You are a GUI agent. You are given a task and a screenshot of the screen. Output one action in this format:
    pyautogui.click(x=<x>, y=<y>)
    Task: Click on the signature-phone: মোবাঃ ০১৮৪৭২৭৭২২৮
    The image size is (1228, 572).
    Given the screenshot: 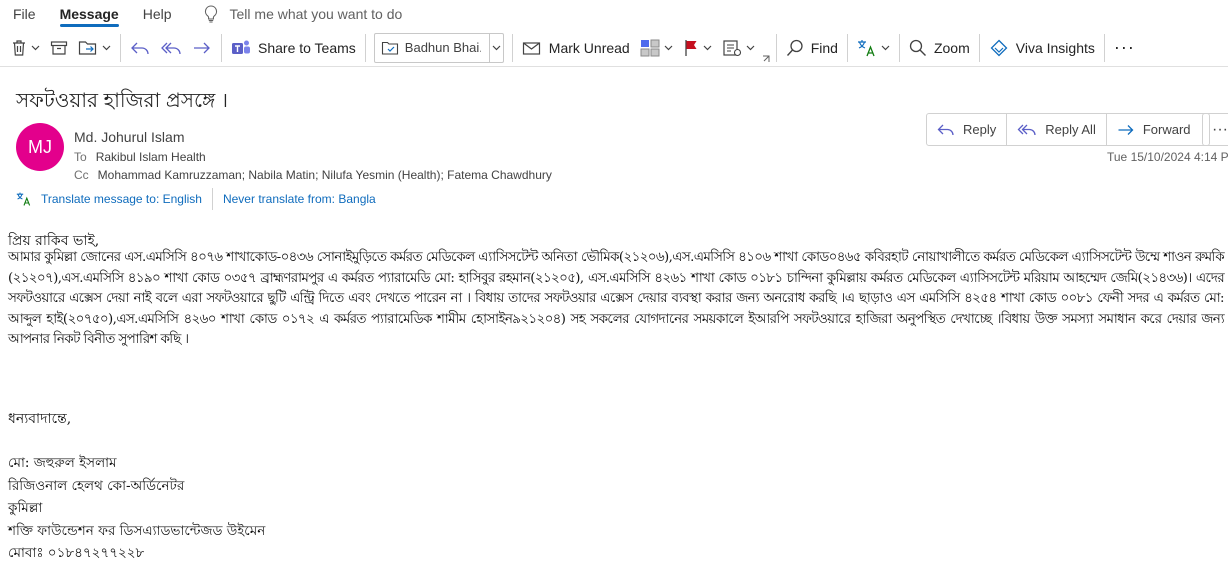 What is the action you would take?
    pyautogui.click(x=76, y=553)
    